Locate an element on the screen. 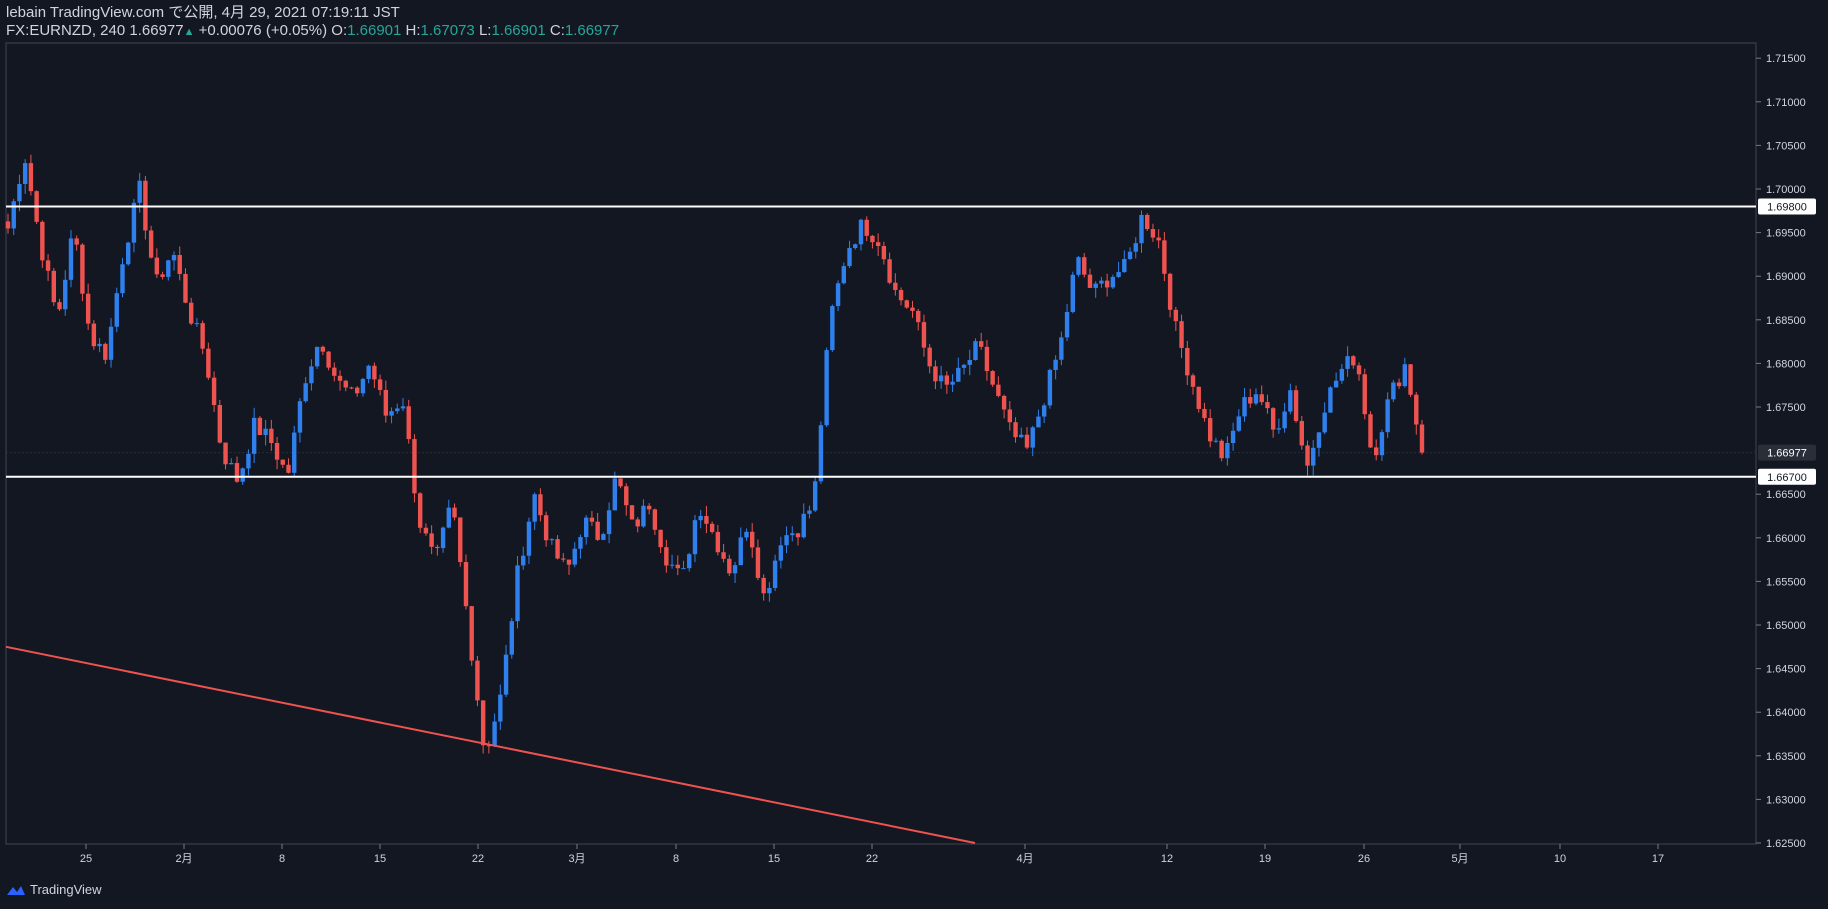  tradingview-brand: TradingView is located at coordinates (66, 889).